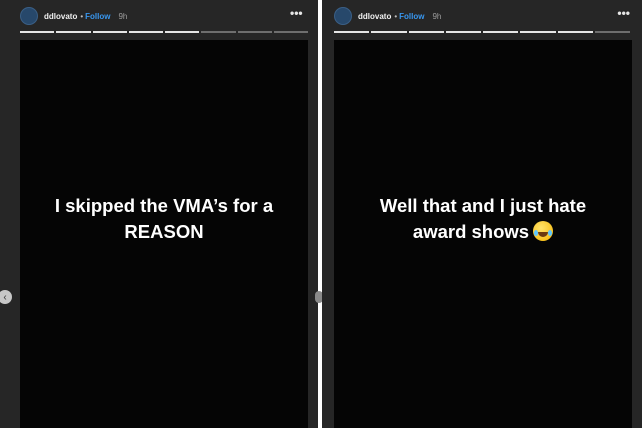 This screenshot has width=642, height=428. I want to click on laughing-emoji-icon, so click(543, 231).